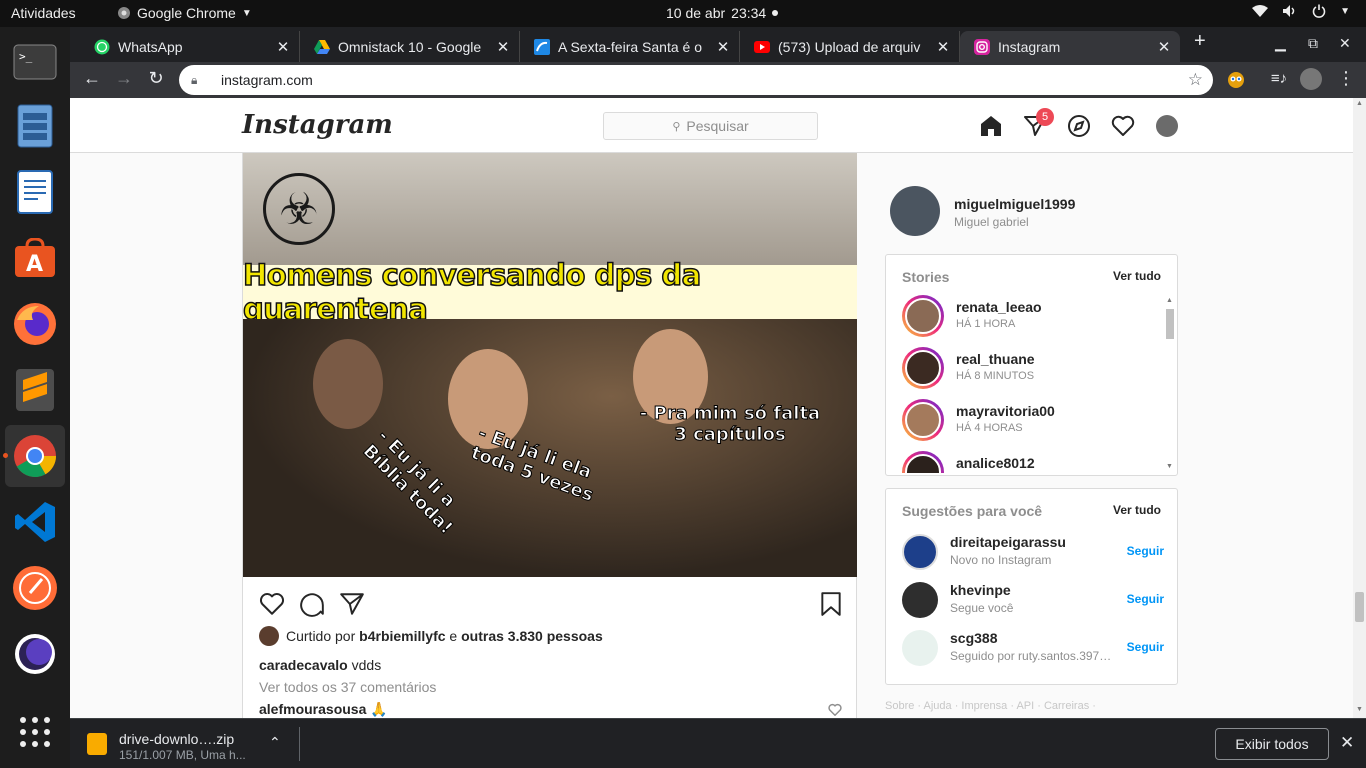  What do you see at coordinates (1272, 744) in the screenshot?
I see `show-all-downloads-button: Exibir todos` at bounding box center [1272, 744].